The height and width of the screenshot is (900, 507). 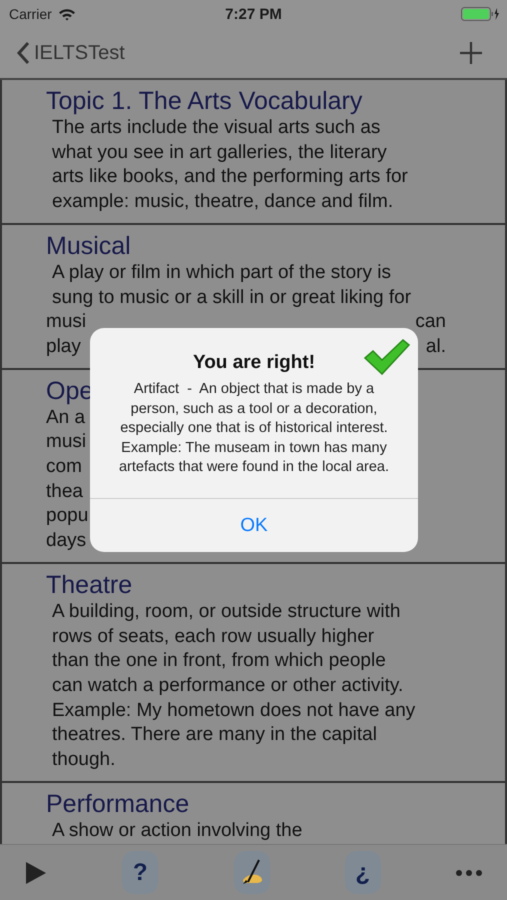 I want to click on card-text: though., so click(x=83, y=760).